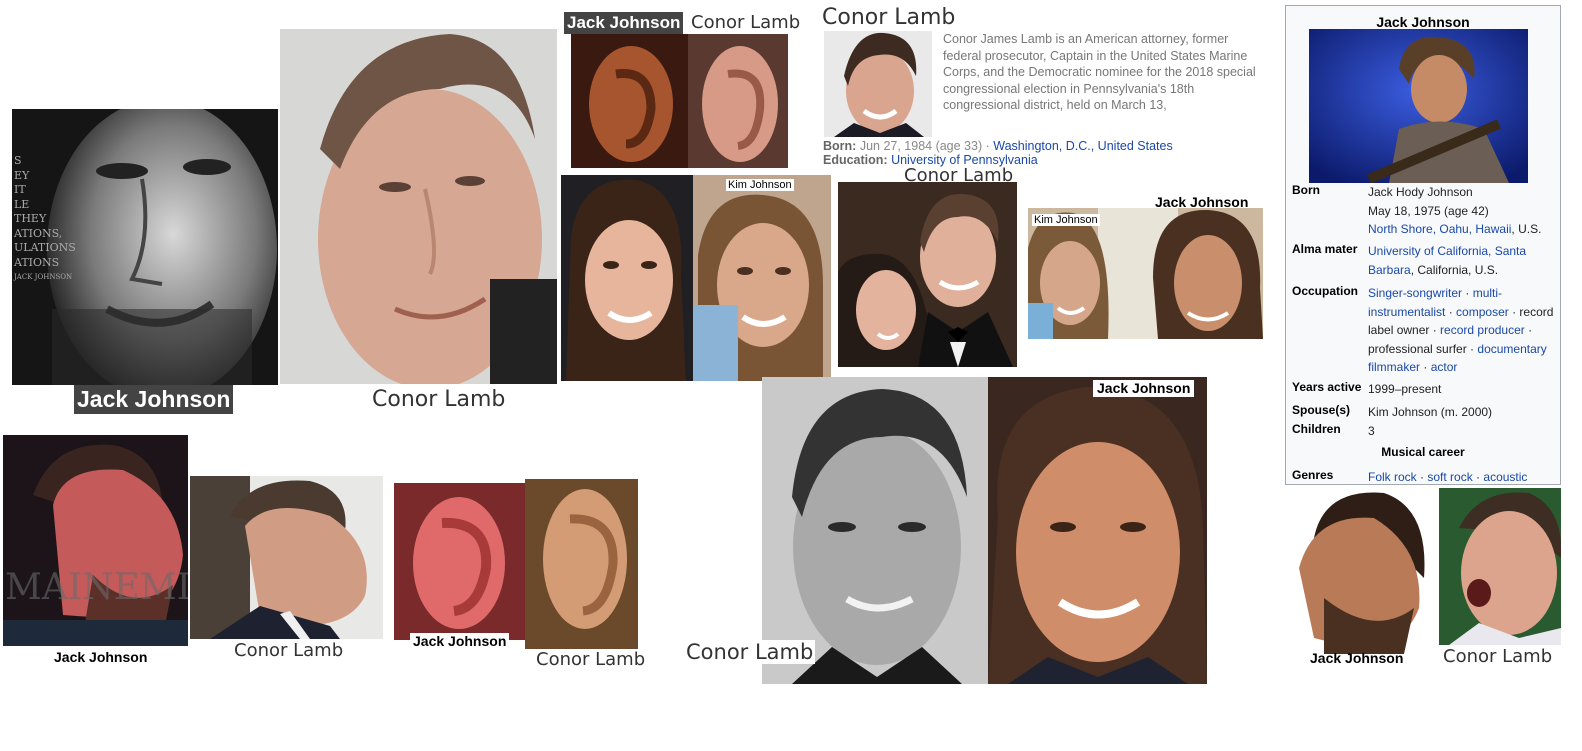 This screenshot has width=1582, height=751. I want to click on alma-mater-tail: , California, U.S., so click(1454, 269).